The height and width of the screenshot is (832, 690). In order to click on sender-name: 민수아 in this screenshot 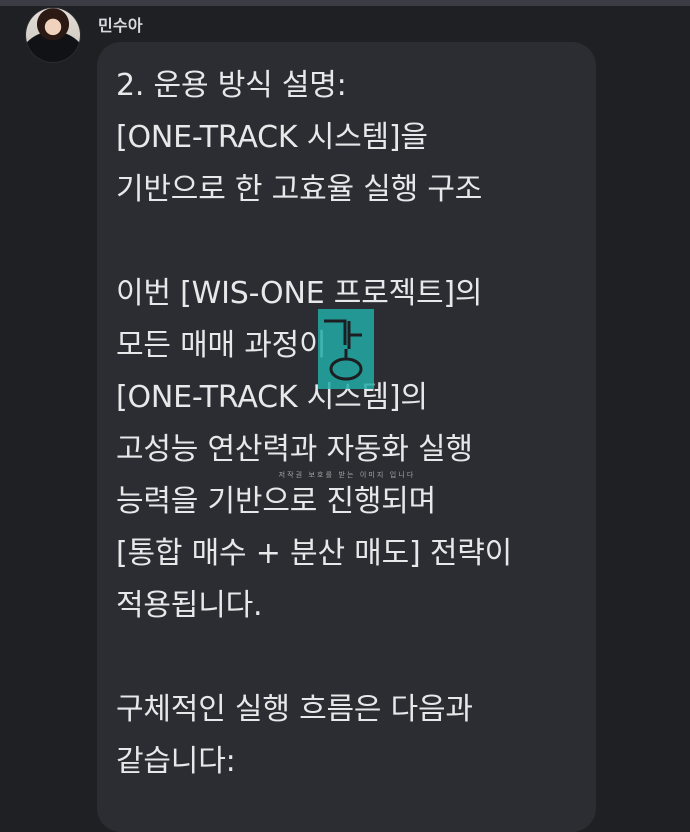, I will do `click(120, 24)`.